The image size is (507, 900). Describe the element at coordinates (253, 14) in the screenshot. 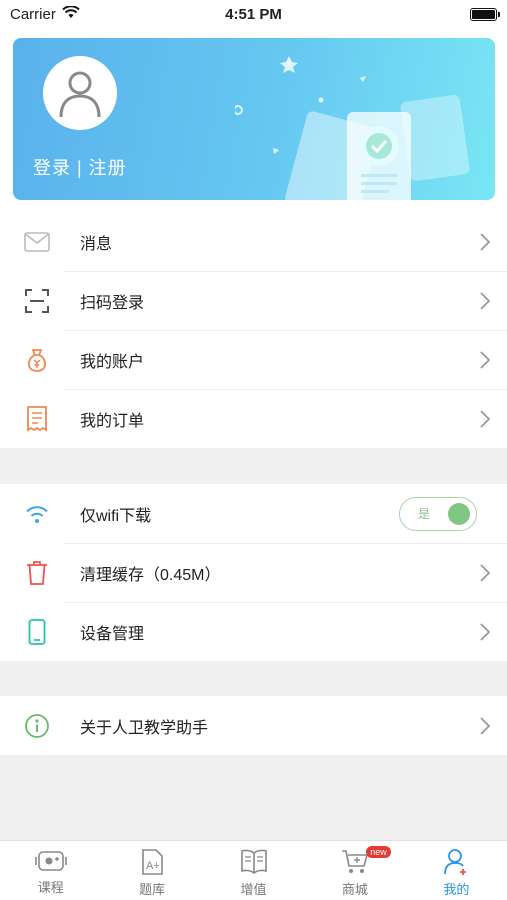

I see `status-bar: Carrier 4:51 PM` at that location.